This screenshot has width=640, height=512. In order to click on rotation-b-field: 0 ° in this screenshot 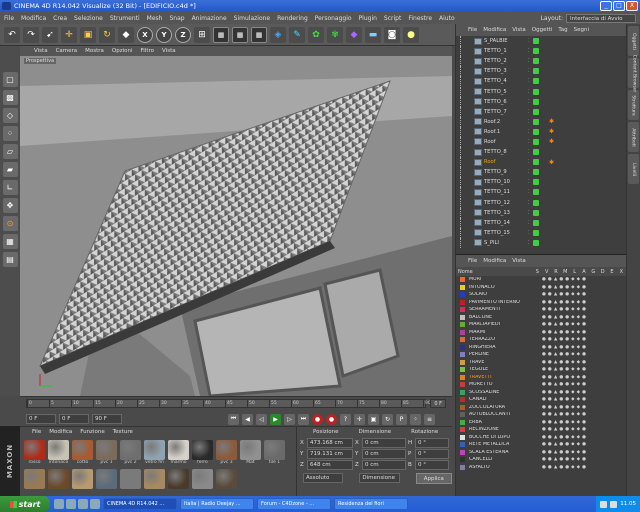, I will do `click(432, 465)`.